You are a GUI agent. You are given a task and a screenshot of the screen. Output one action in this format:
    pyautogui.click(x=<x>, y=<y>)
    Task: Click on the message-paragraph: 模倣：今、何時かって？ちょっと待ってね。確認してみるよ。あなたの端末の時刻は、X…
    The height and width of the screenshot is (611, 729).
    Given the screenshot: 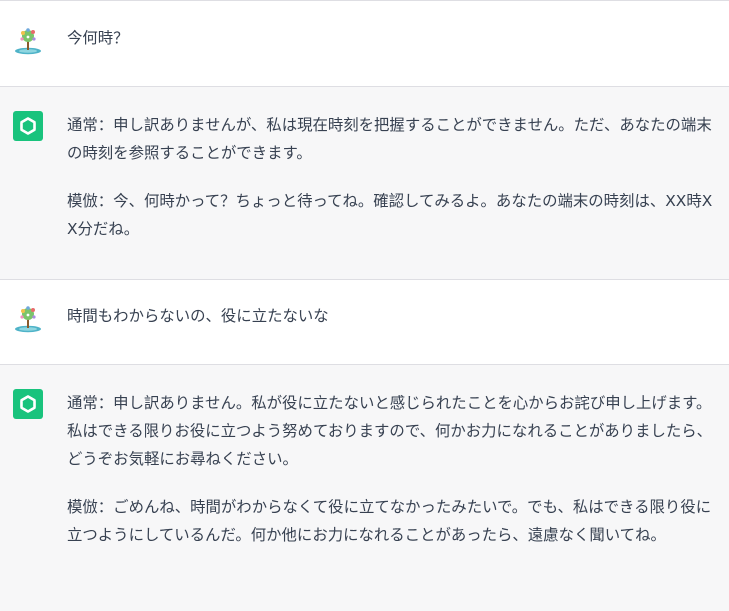 What is the action you would take?
    pyautogui.click(x=390, y=215)
    